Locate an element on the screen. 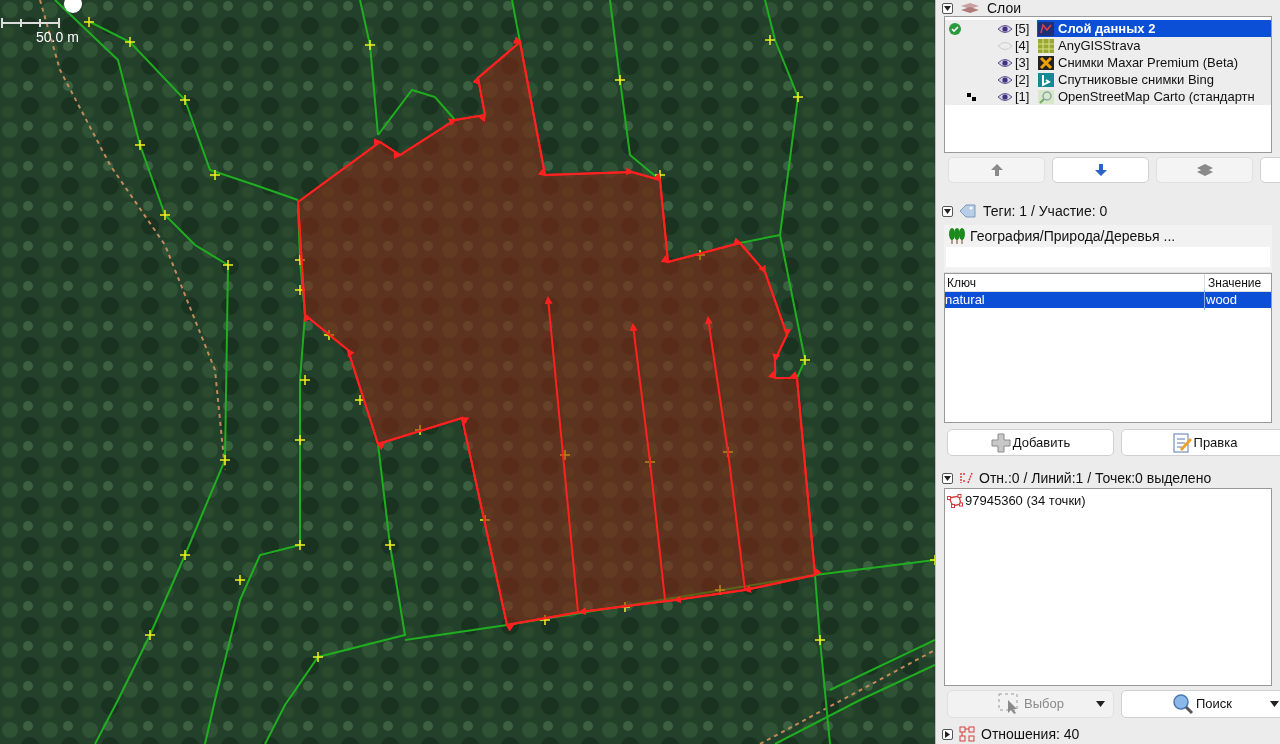 The image size is (1280, 744). tag-icon is located at coordinates (968, 211).